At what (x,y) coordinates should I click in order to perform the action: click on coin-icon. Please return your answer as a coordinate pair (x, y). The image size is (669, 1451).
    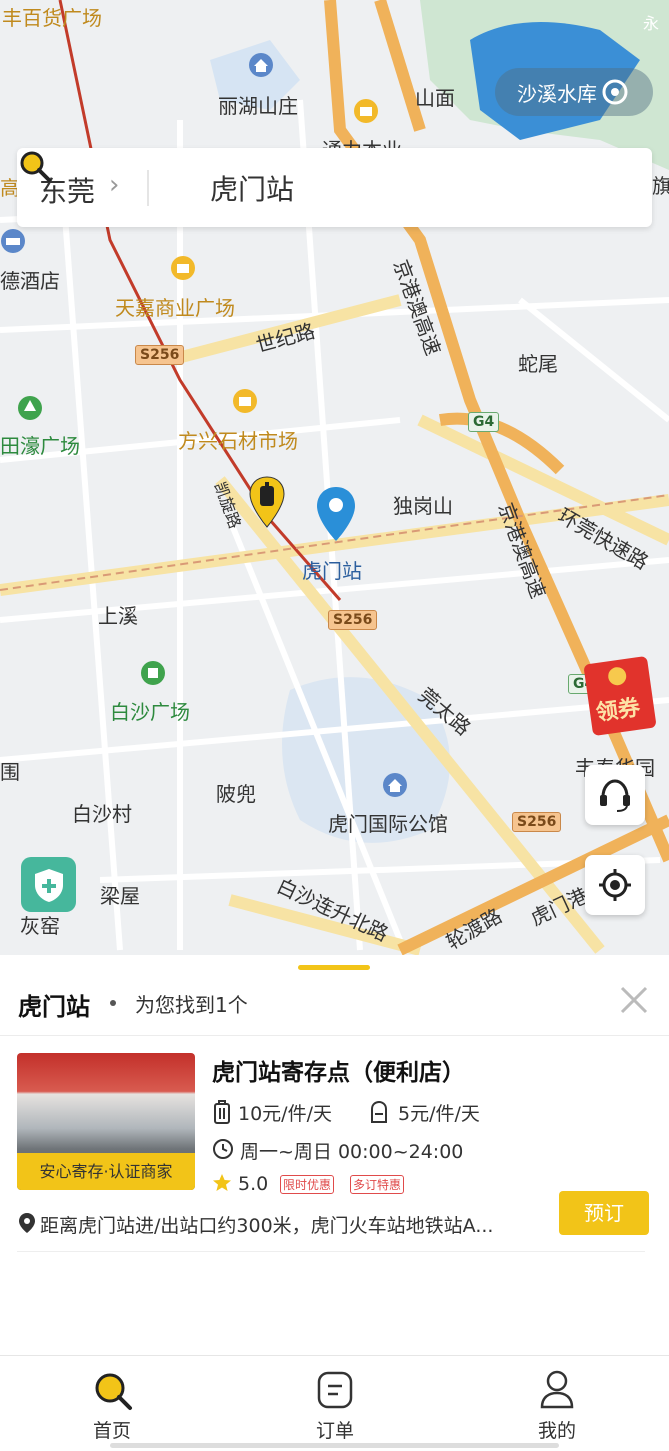
    Looking at the image, I should click on (617, 676).